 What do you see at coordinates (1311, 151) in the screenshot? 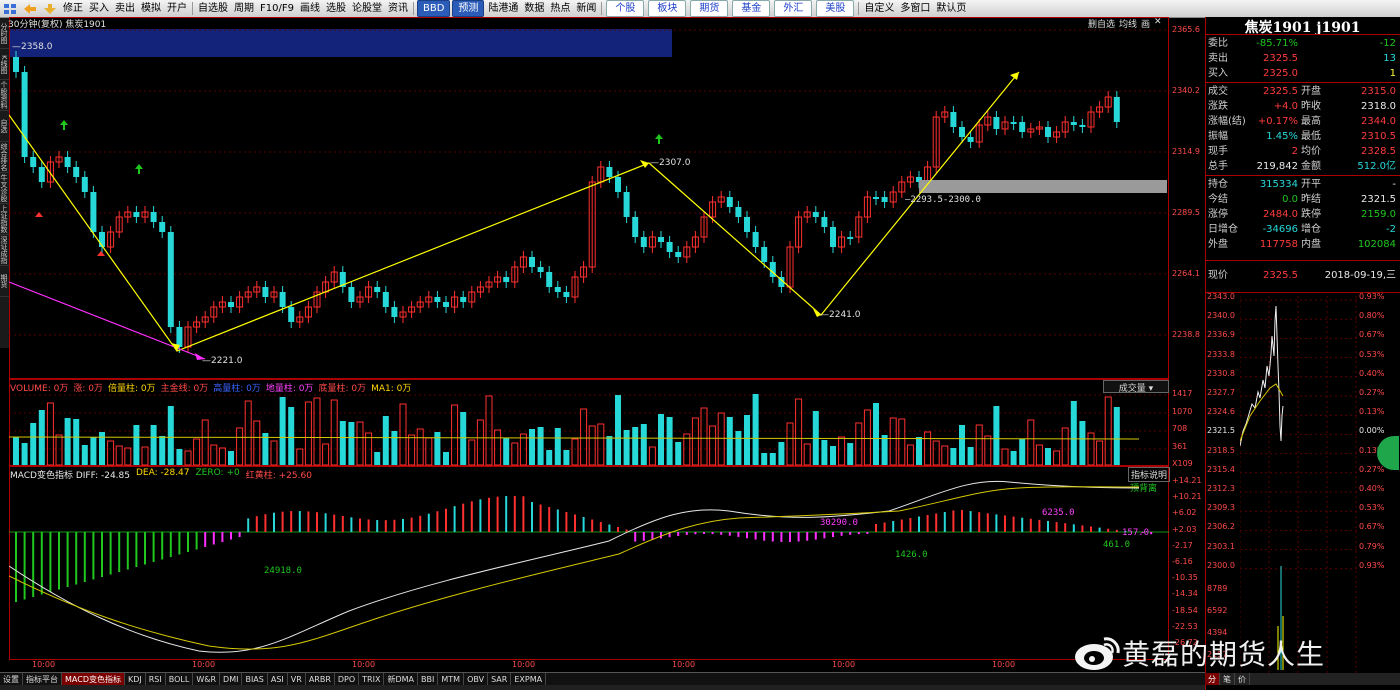
I see `quote-label: 均价` at bounding box center [1311, 151].